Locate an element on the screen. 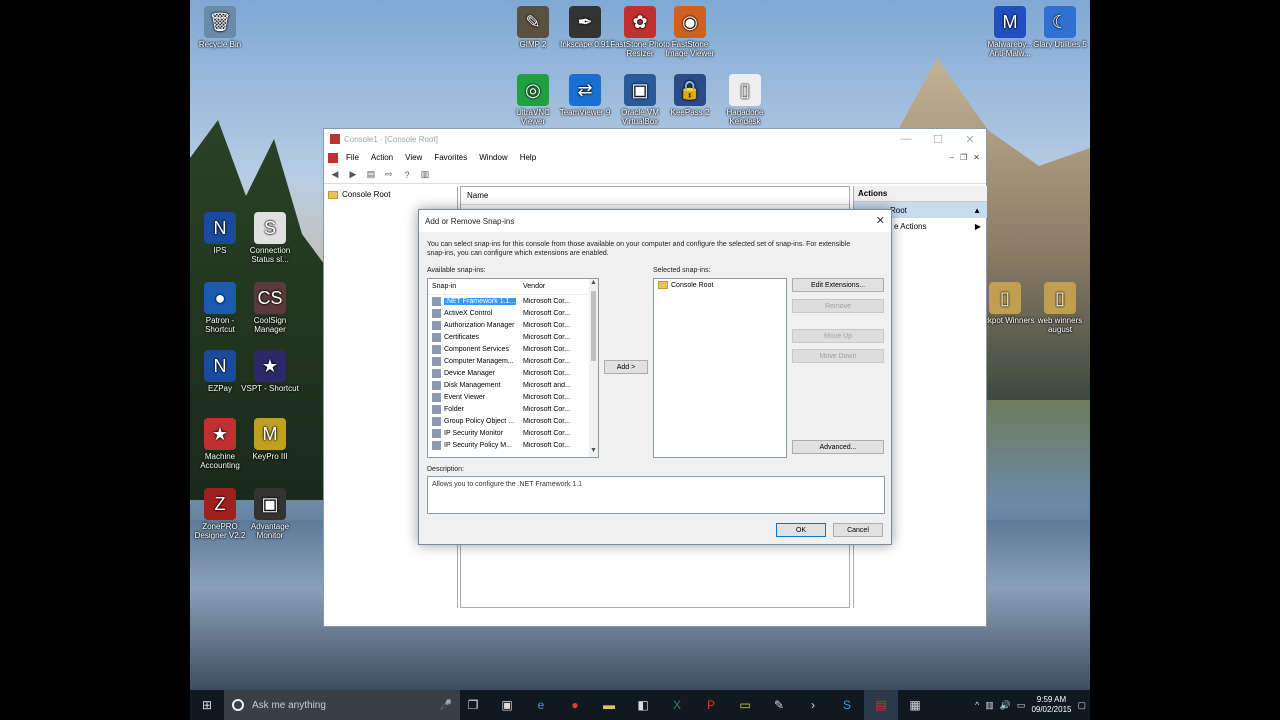  desktop-icon: ▯ Hagadone Kendesk is located at coordinates (745, 100).